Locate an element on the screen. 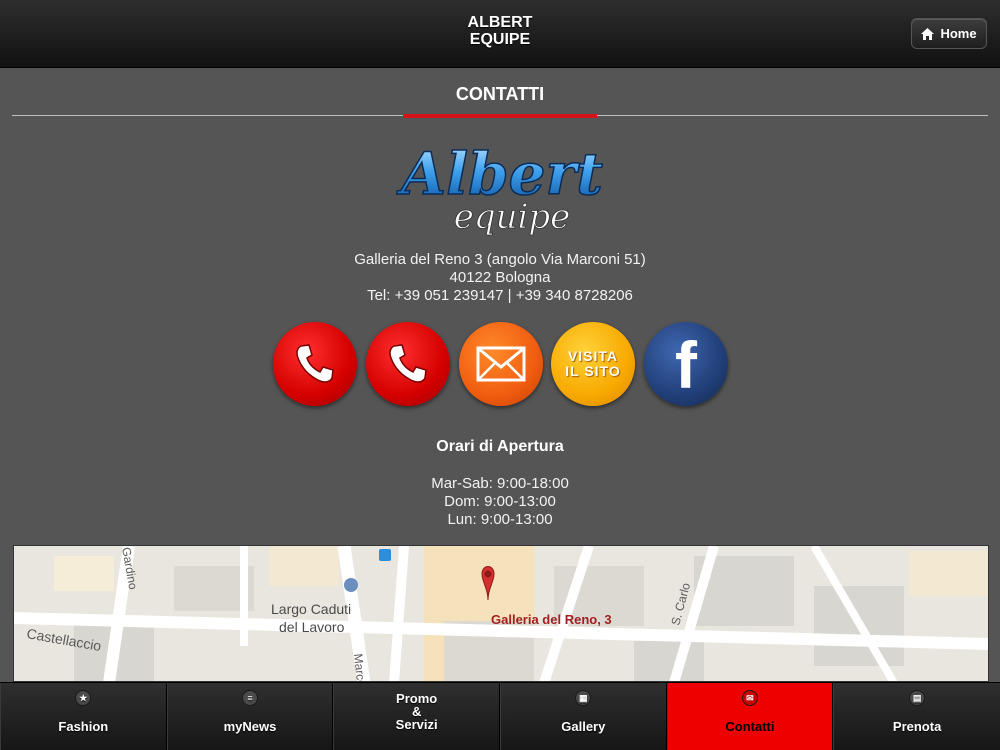  facebook-glyph: f is located at coordinates (686, 364).